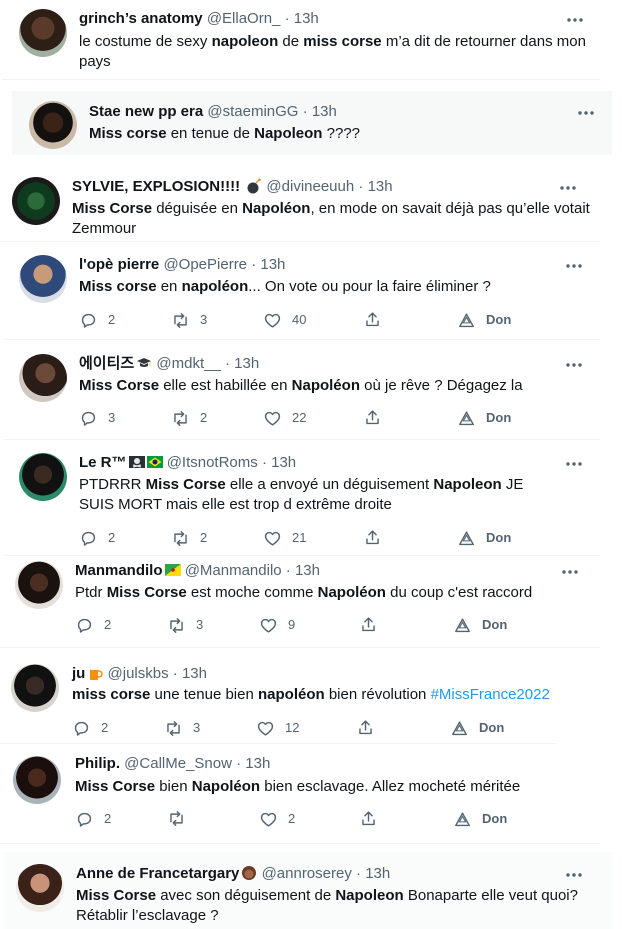 This screenshot has height=929, width=622. What do you see at coordinates (103, 462) in the screenshot?
I see `display-name: Le R™` at bounding box center [103, 462].